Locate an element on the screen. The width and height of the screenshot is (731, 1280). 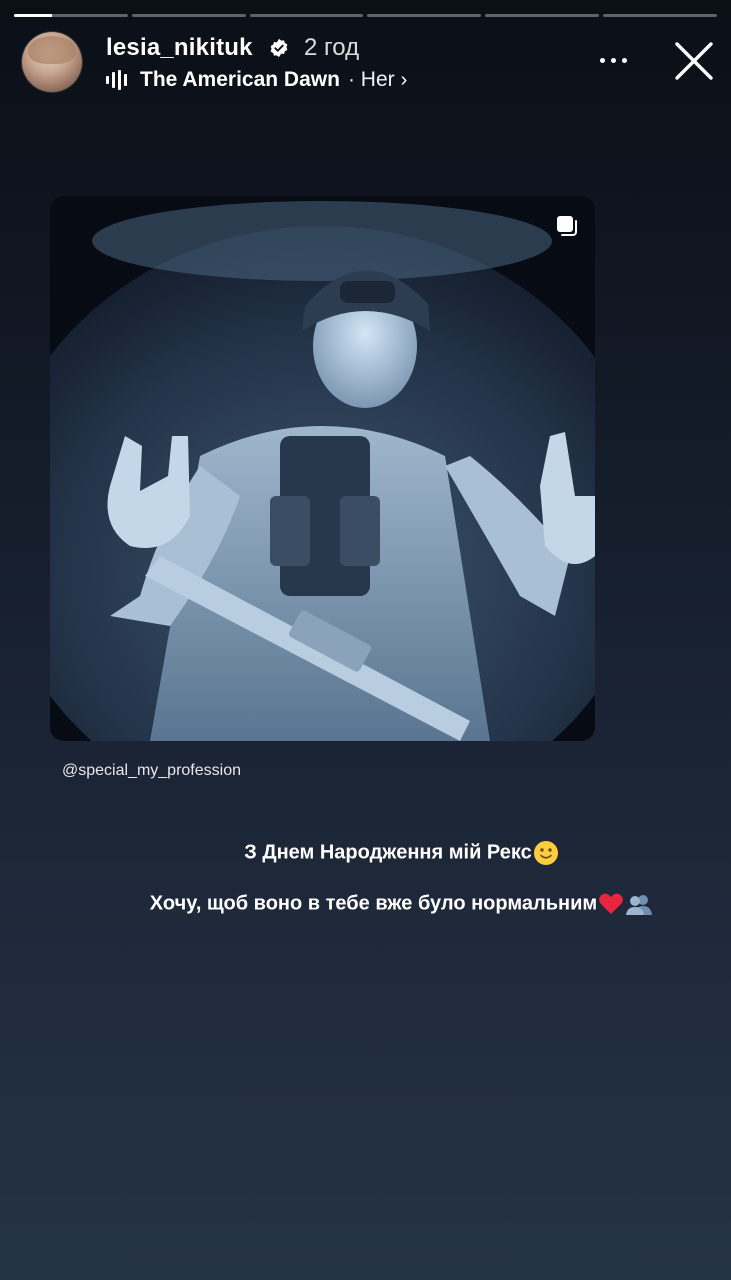
username: lesia_nikituk is located at coordinates (179, 48).